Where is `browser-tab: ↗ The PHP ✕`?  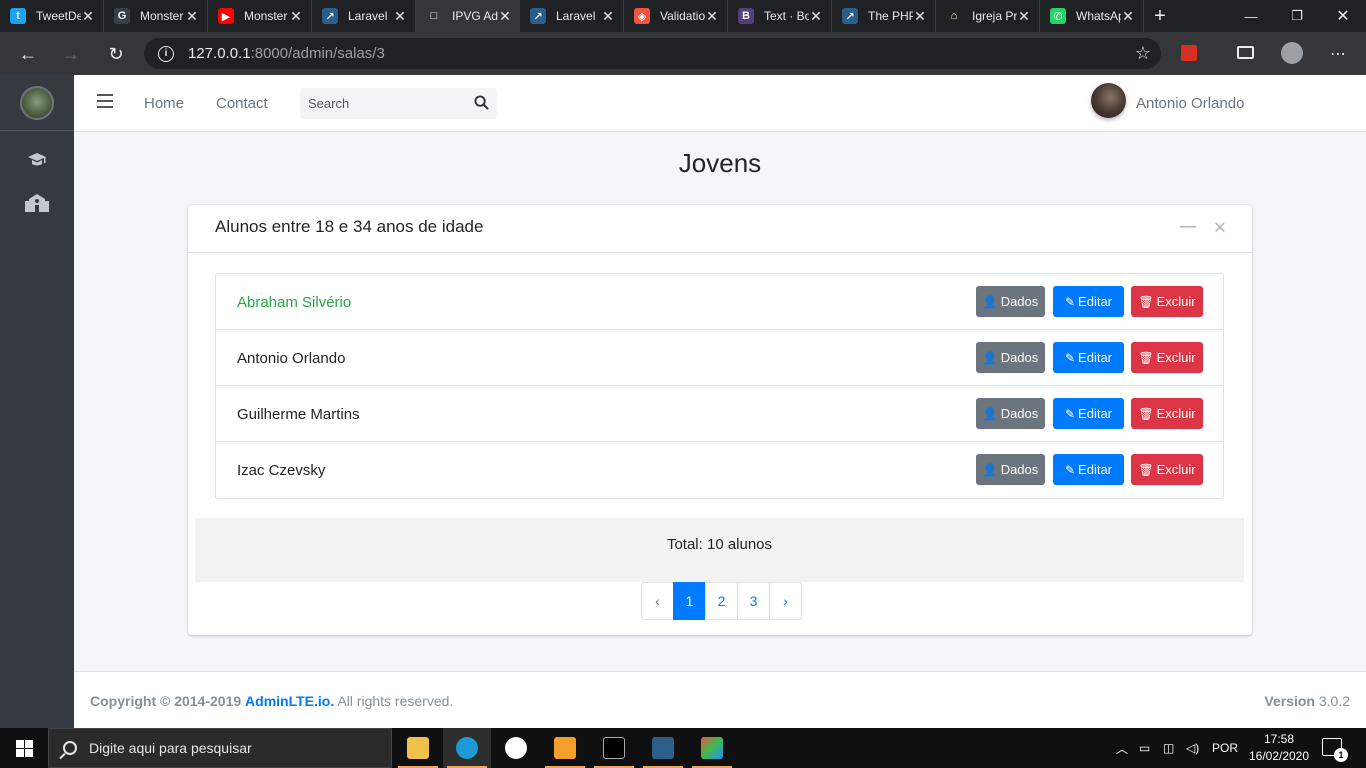
browser-tab: ↗ The PHP ✕ is located at coordinates (884, 16).